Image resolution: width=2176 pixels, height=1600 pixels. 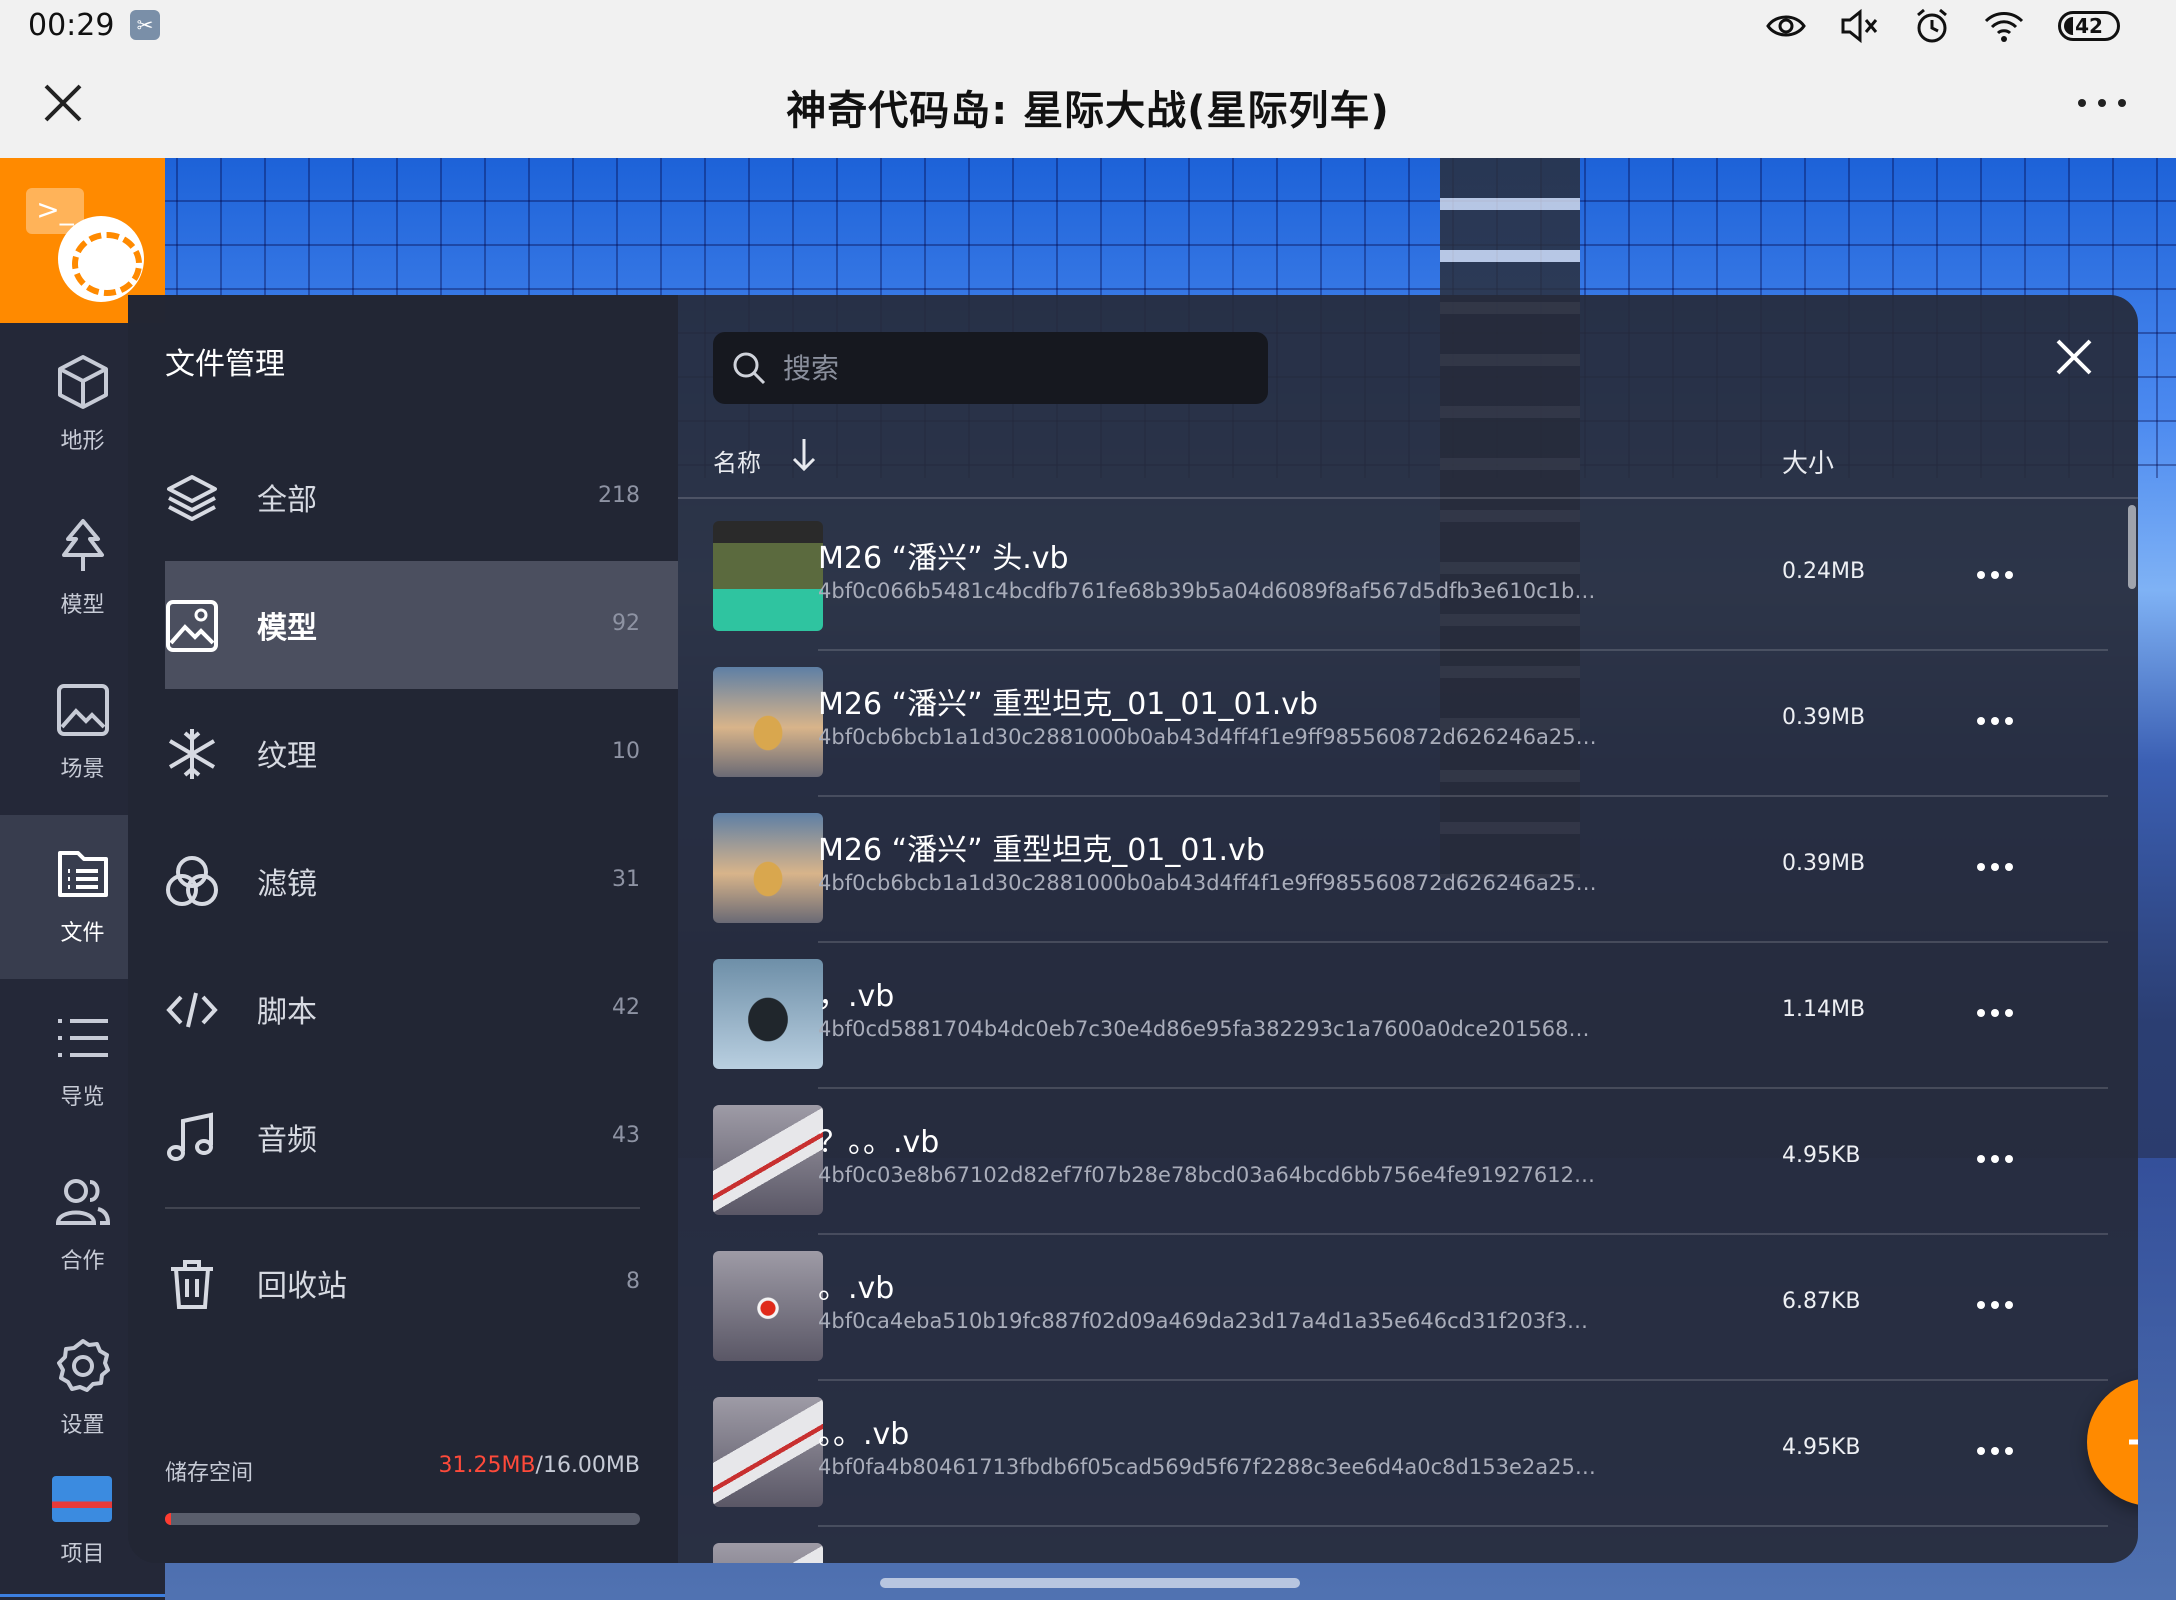 What do you see at coordinates (856, 996) in the screenshot?
I see `file-name: ，.vb` at bounding box center [856, 996].